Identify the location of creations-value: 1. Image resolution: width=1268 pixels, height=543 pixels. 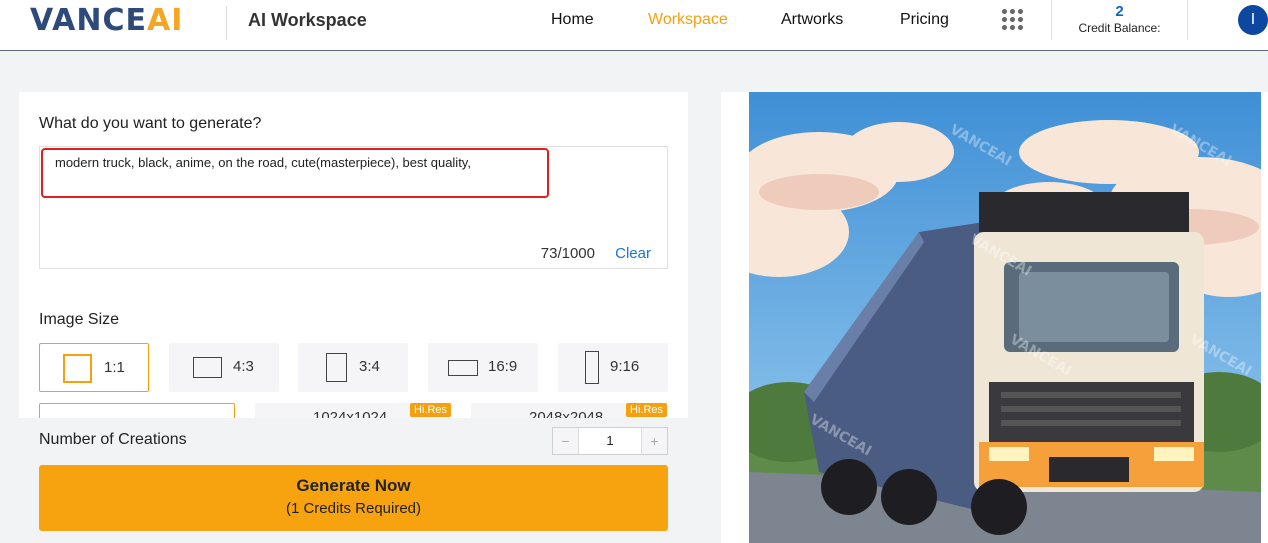
(610, 441).